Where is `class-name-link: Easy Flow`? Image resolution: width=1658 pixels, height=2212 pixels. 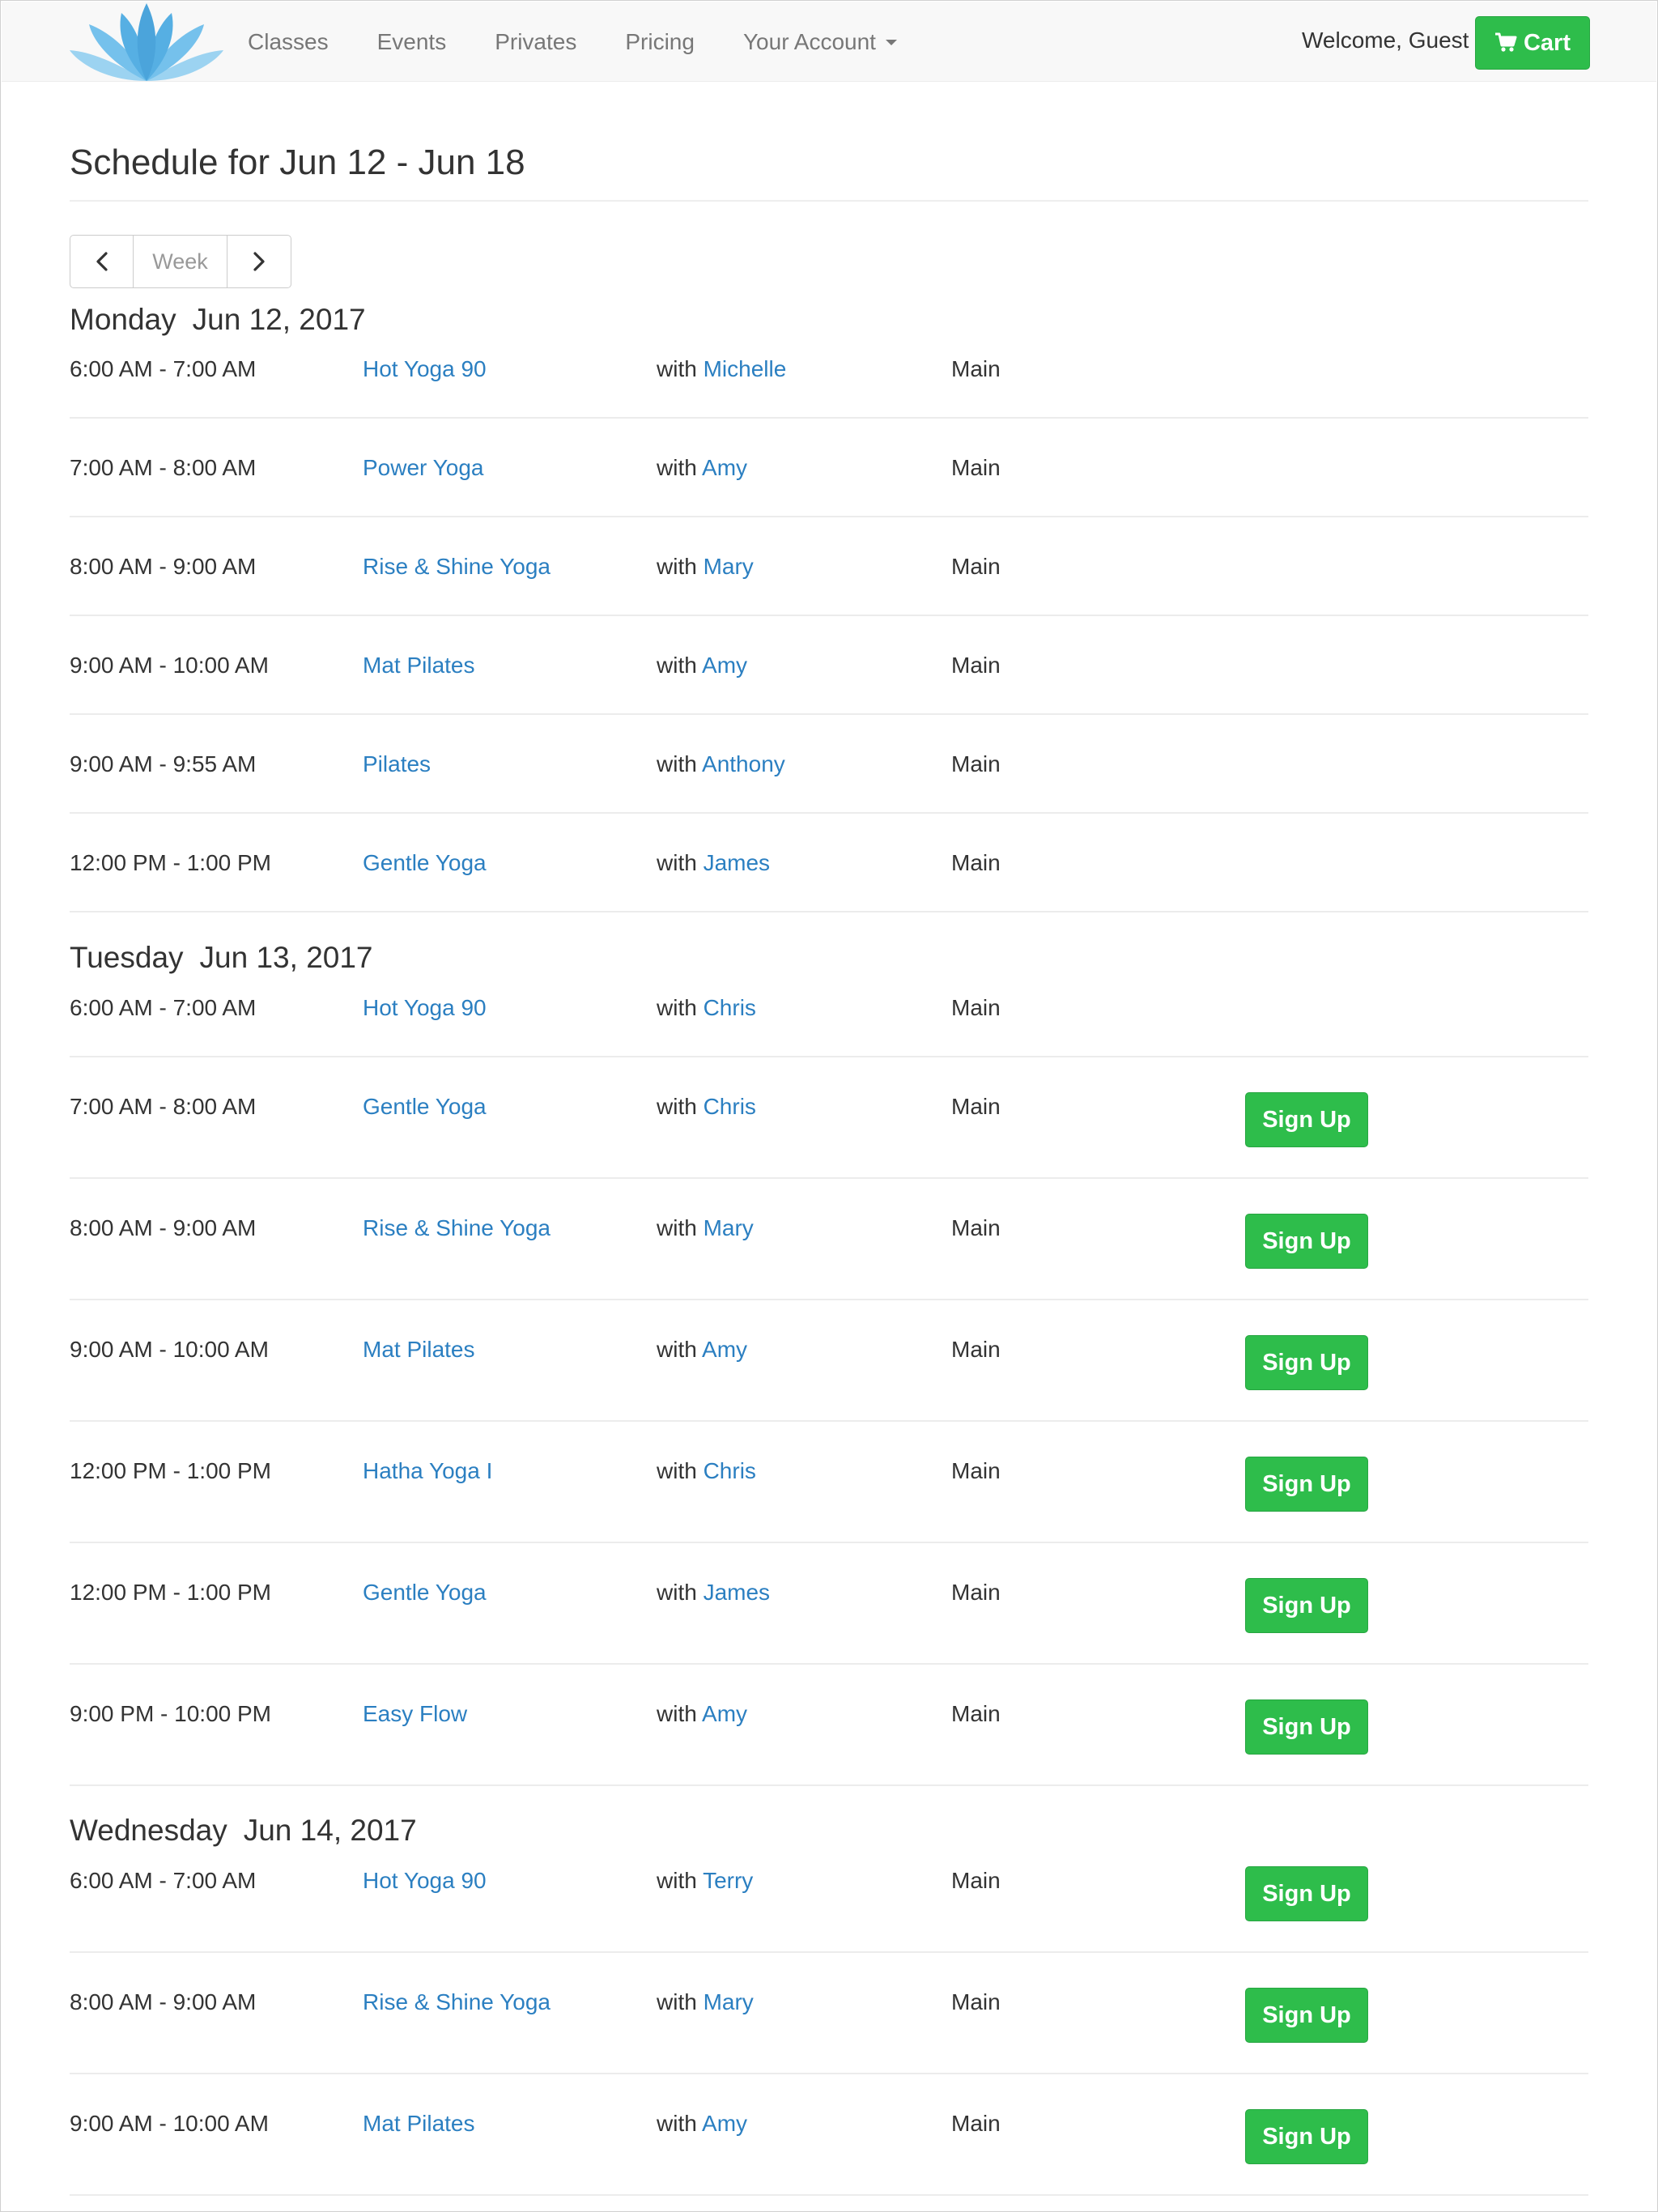 class-name-link: Easy Flow is located at coordinates (415, 1714).